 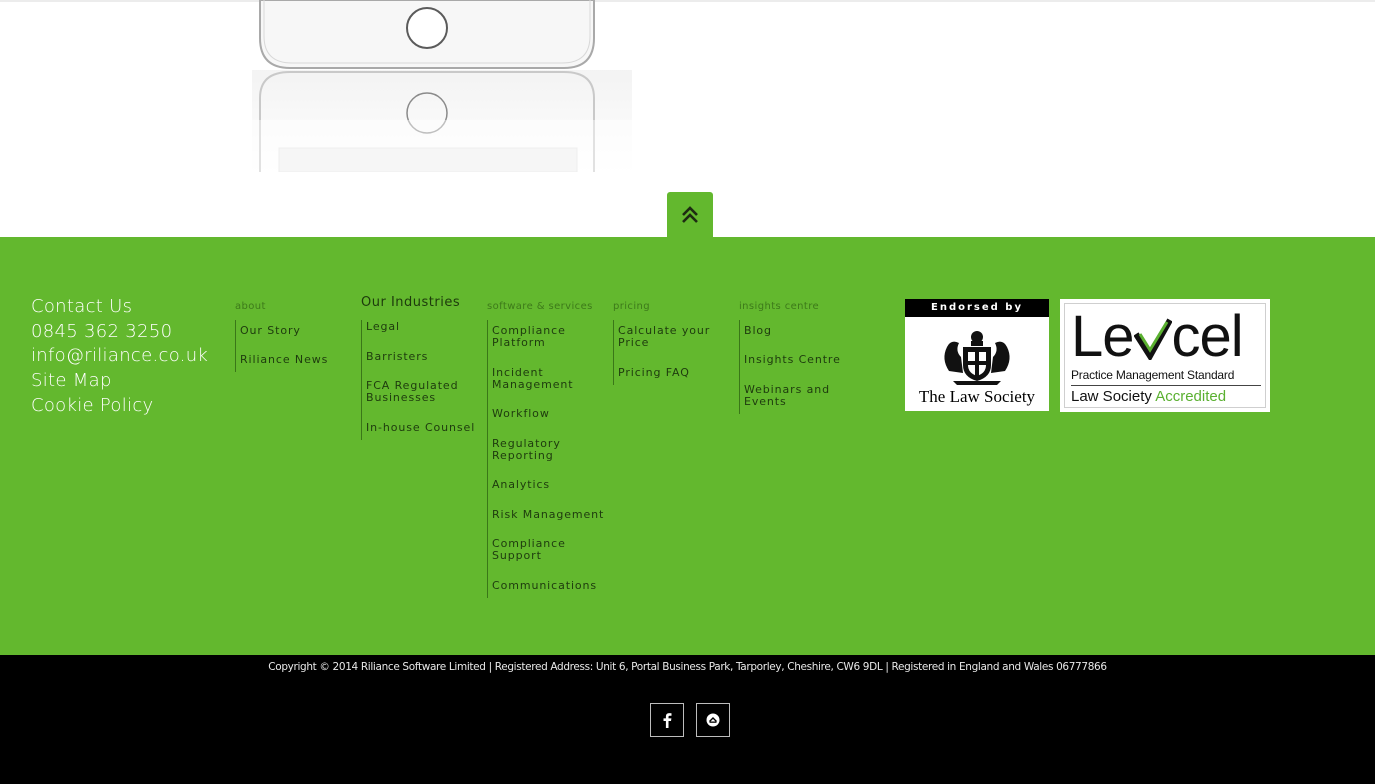 I want to click on insights-heading: insights centre, so click(x=799, y=307).